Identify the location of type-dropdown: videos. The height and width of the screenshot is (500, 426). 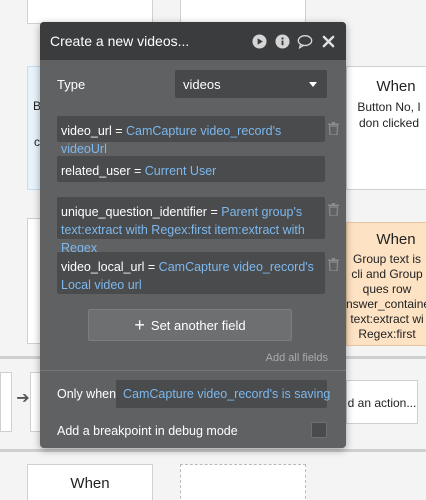
(251, 84).